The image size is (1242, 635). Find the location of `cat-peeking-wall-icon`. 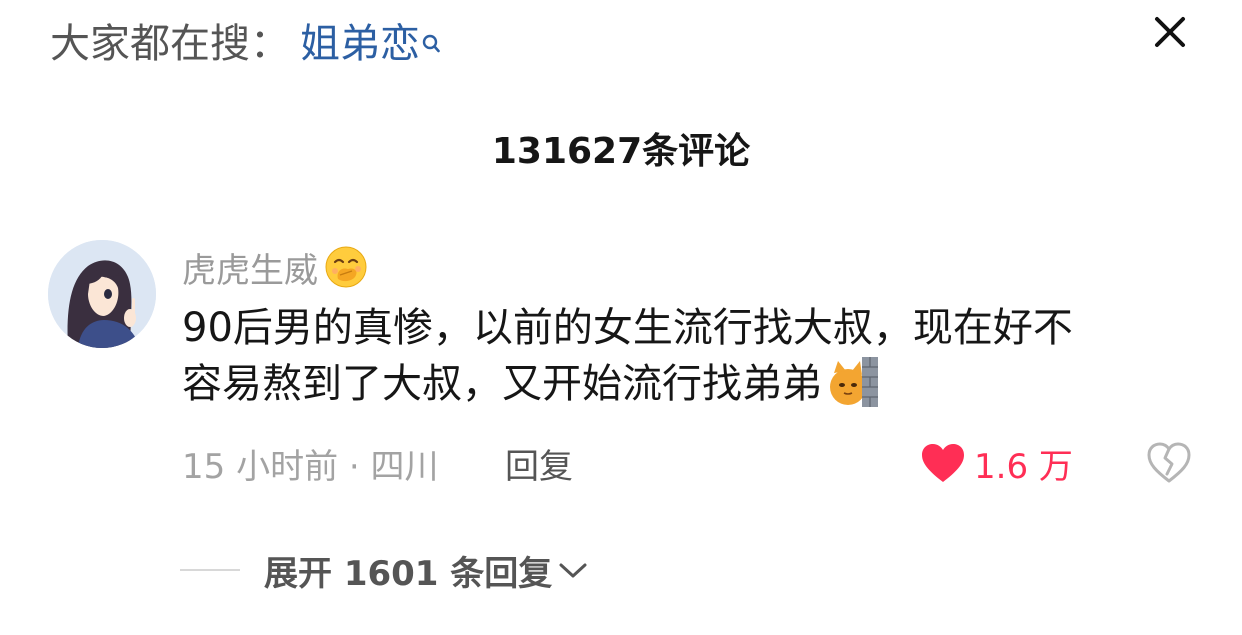

cat-peeking-wall-icon is located at coordinates (853, 382).